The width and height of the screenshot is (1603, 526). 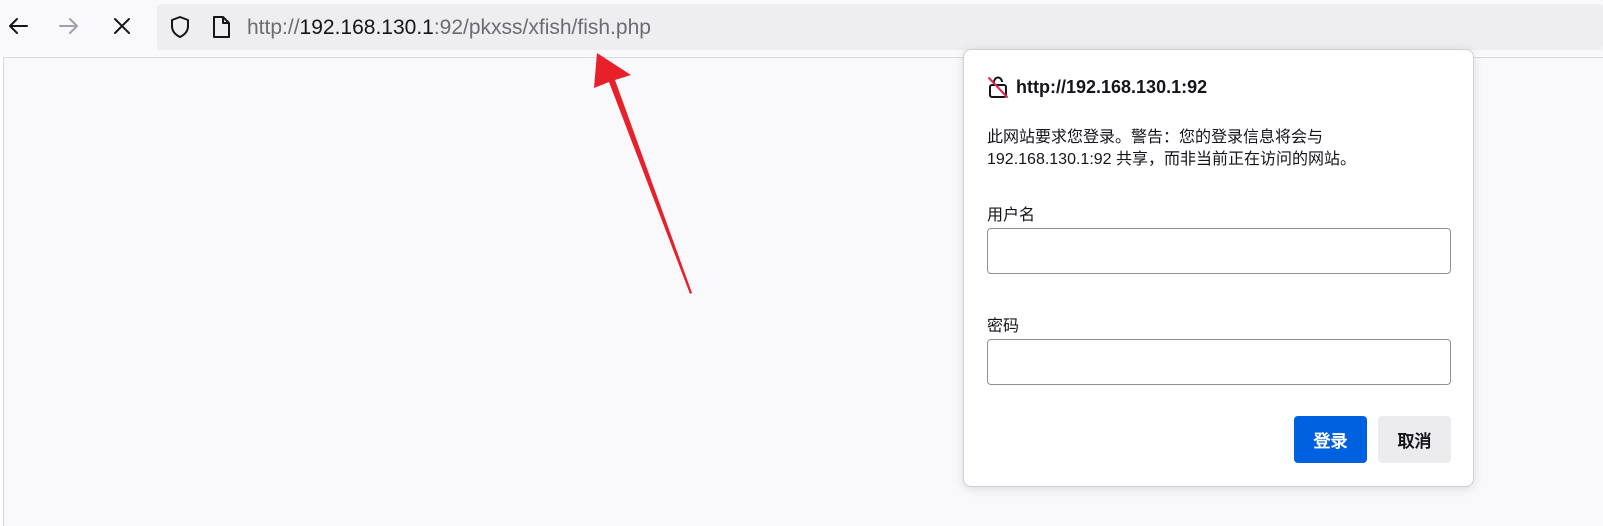 I want to click on forward-button, so click(x=69, y=26).